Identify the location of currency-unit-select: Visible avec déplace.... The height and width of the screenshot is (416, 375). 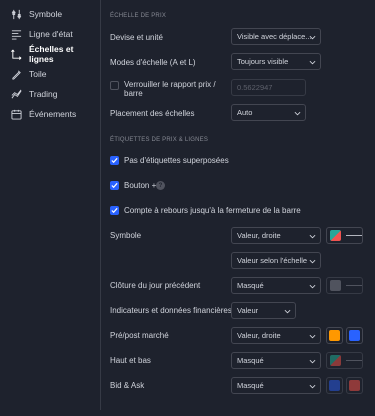
(276, 36).